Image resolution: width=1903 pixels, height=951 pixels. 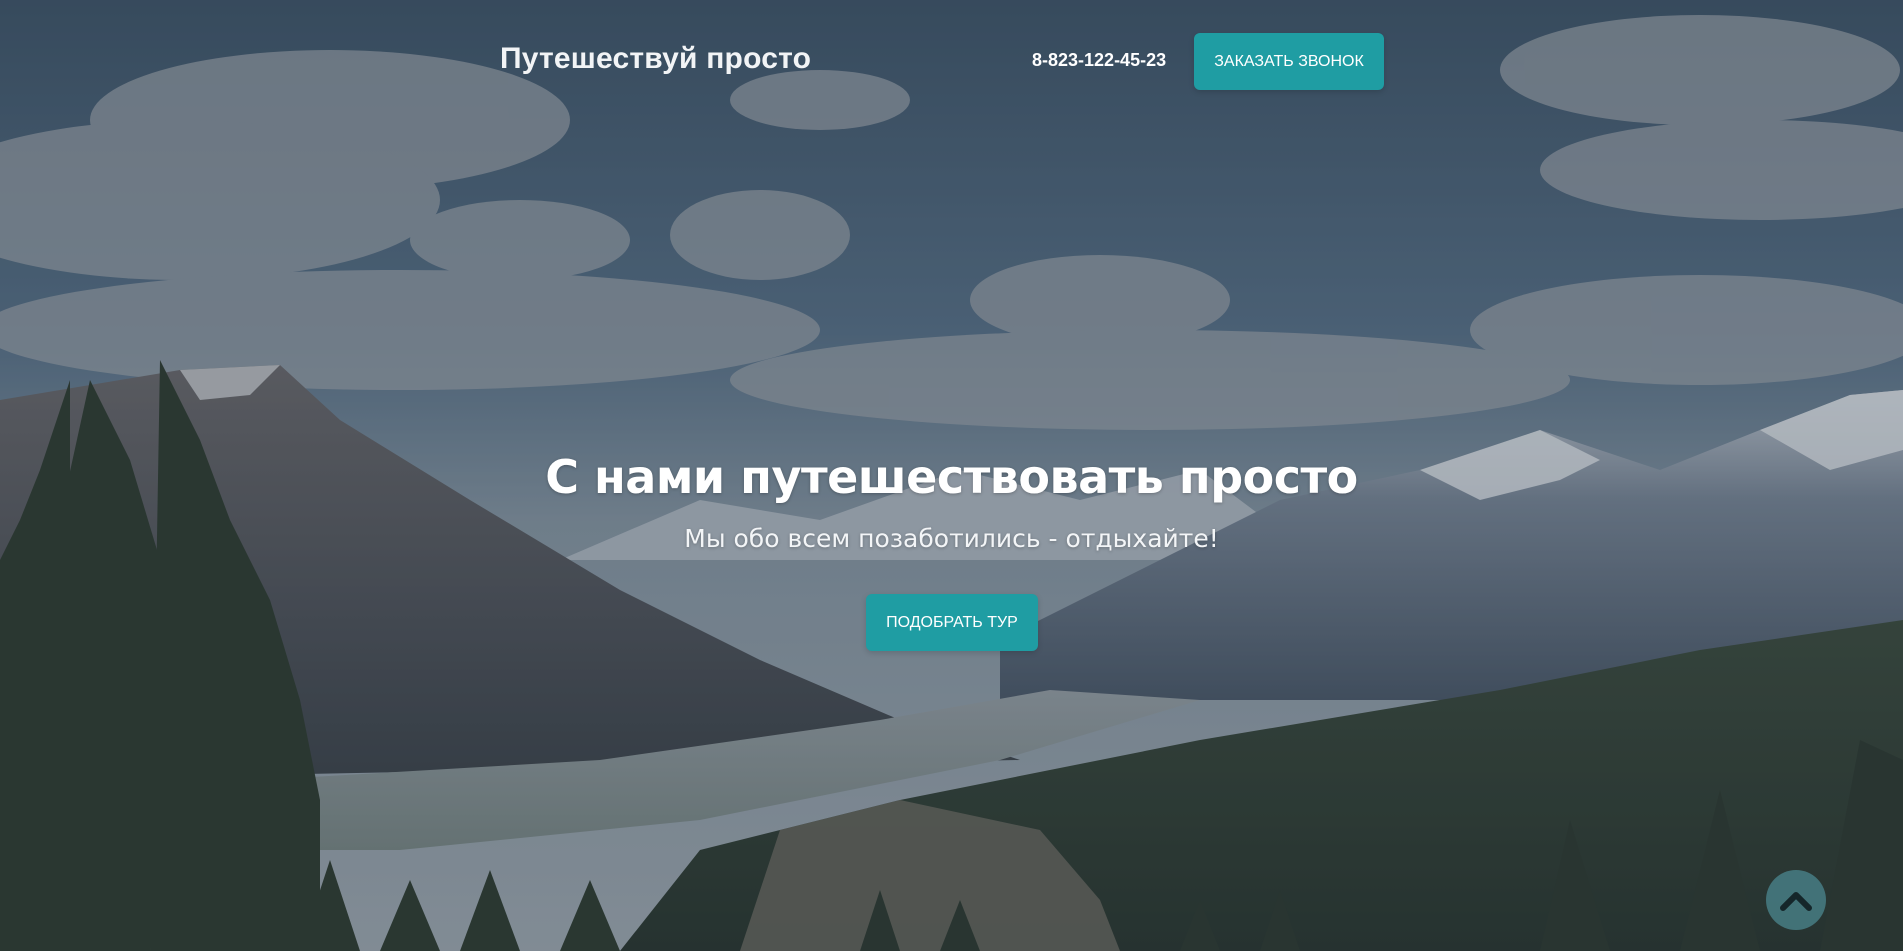 What do you see at coordinates (1099, 60) in the screenshot?
I see `phone-number: 8-823-122-45-23` at bounding box center [1099, 60].